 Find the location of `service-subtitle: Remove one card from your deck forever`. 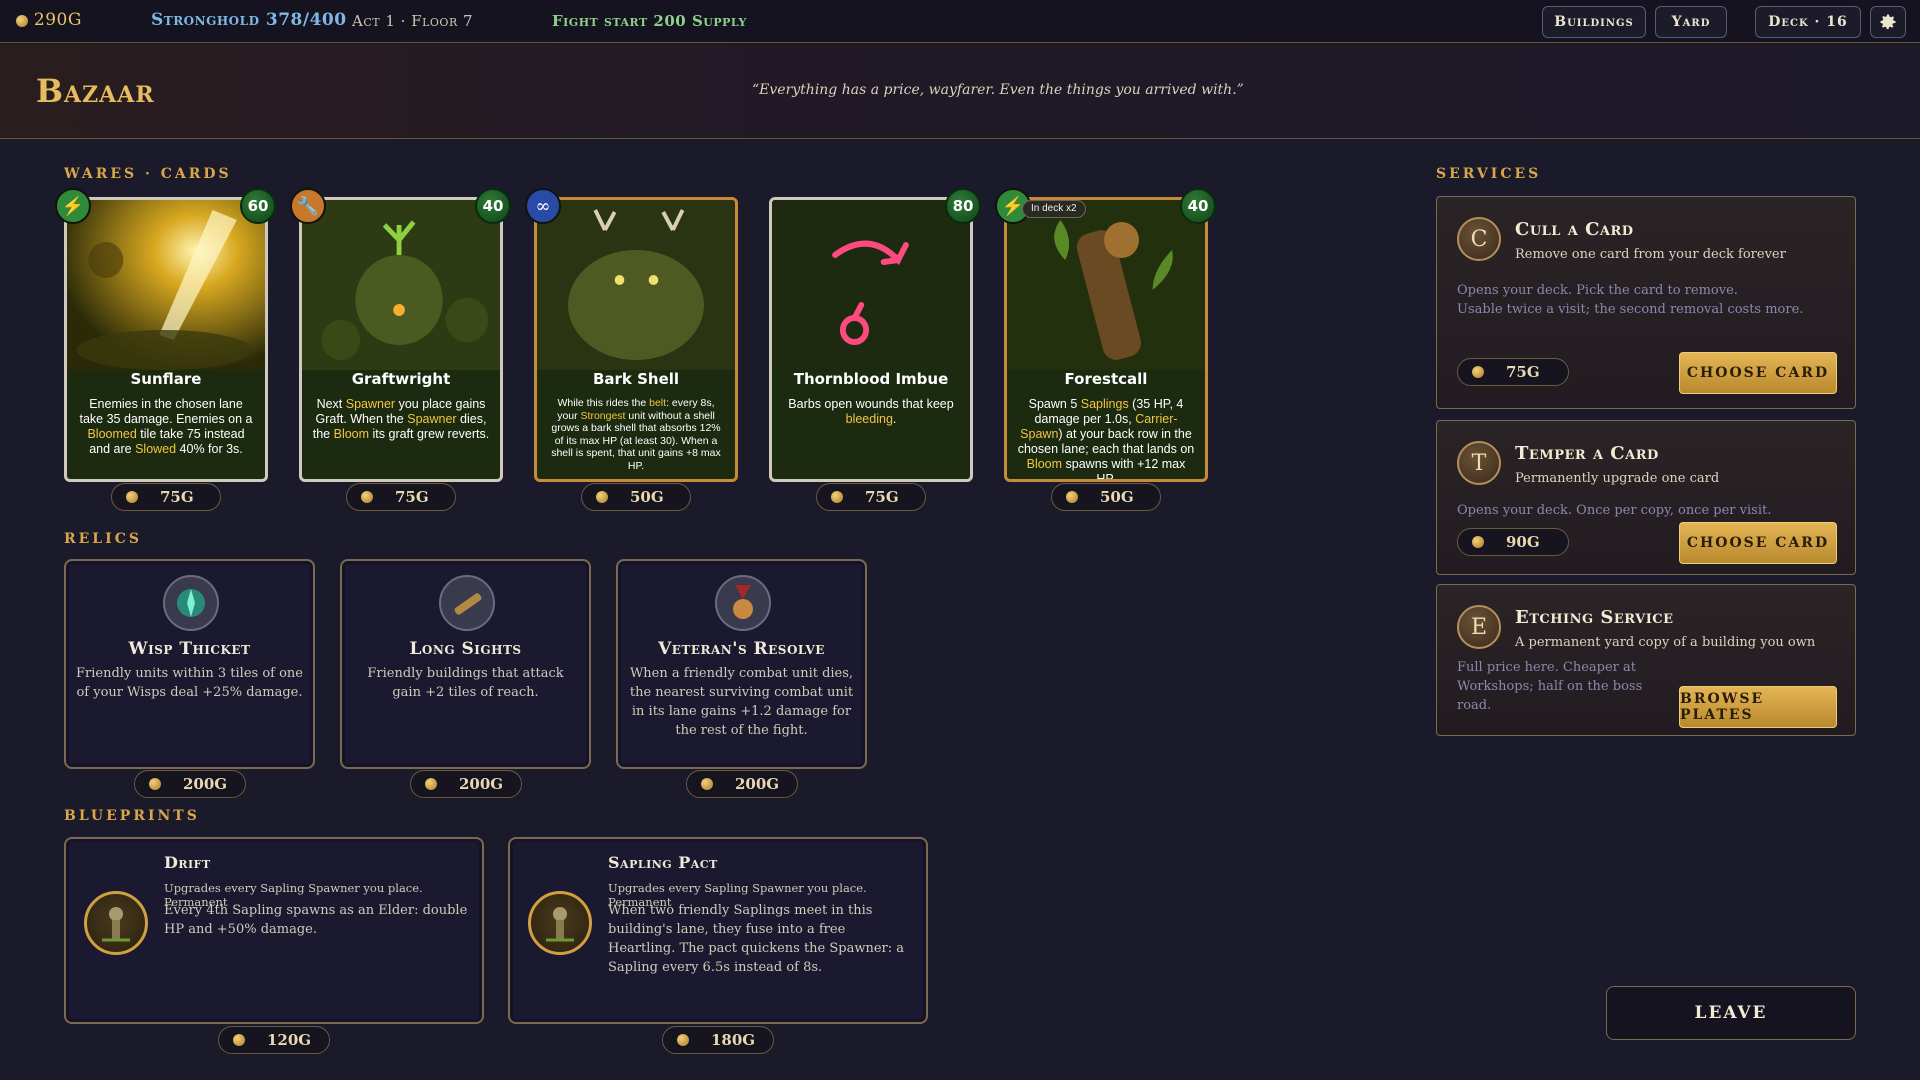

service-subtitle: Remove one card from your deck forever is located at coordinates (1650, 254).